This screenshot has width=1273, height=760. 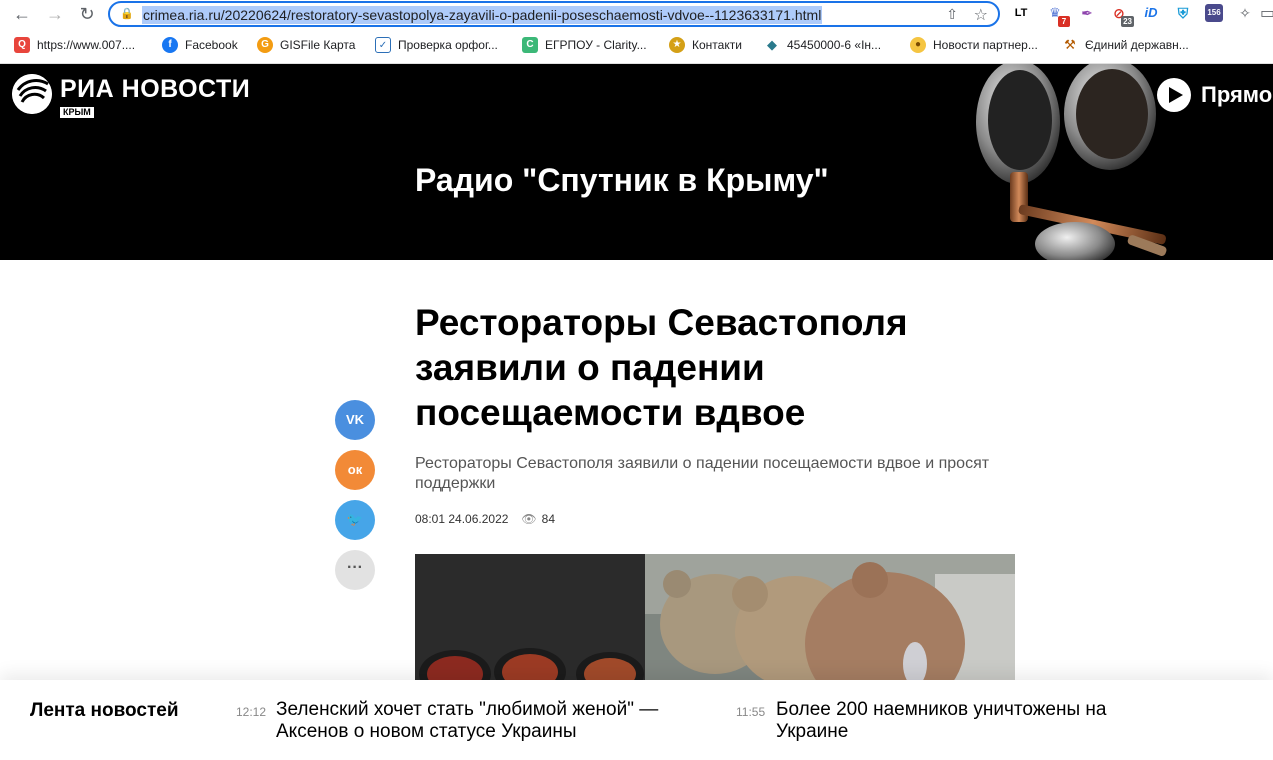 What do you see at coordinates (1266, 13) in the screenshot?
I see `window-icon: ▭` at bounding box center [1266, 13].